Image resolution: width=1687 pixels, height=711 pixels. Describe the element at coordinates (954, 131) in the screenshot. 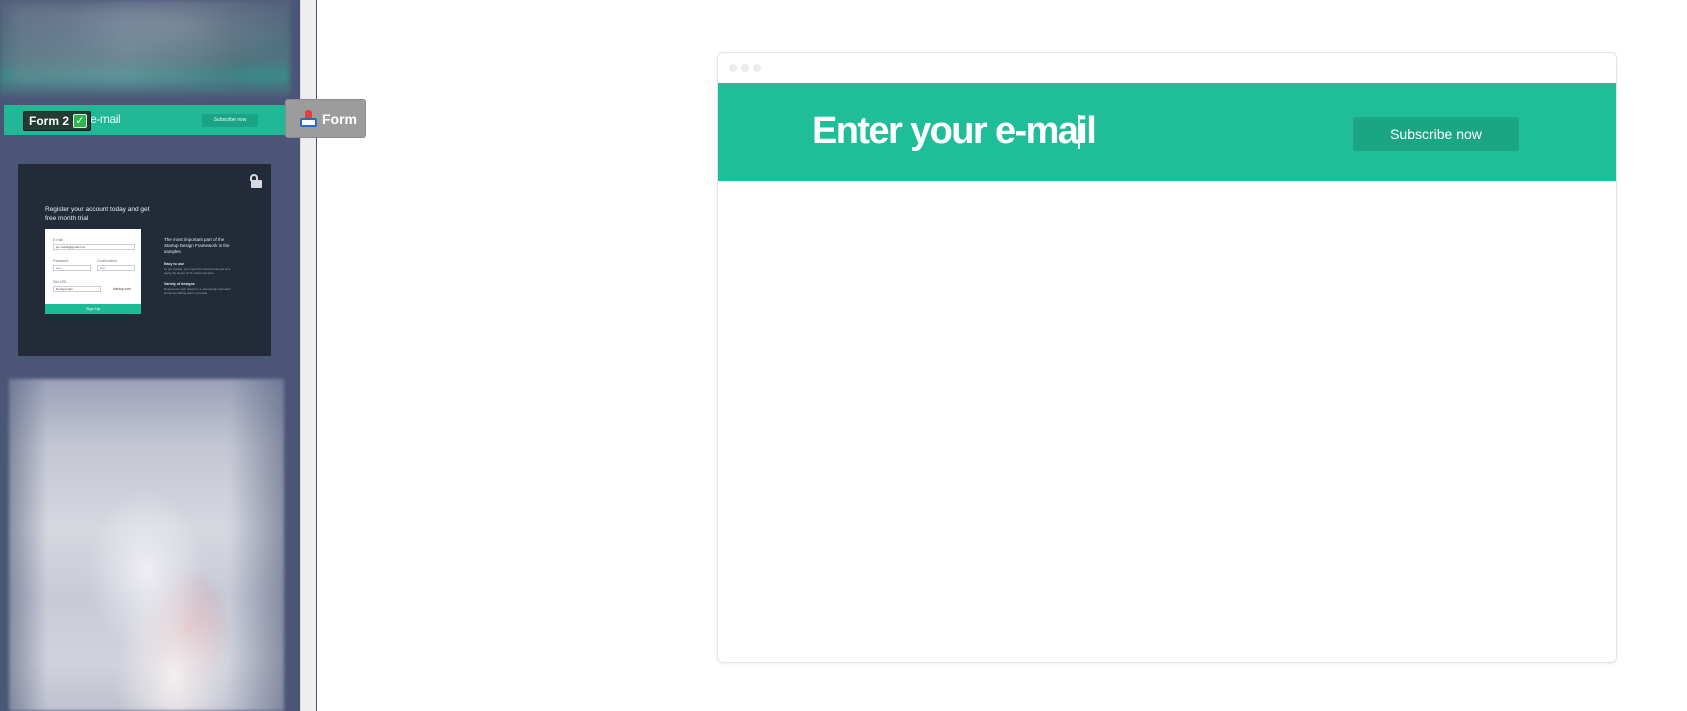

I see `email-heading-editable: Enter your e-mail` at that location.